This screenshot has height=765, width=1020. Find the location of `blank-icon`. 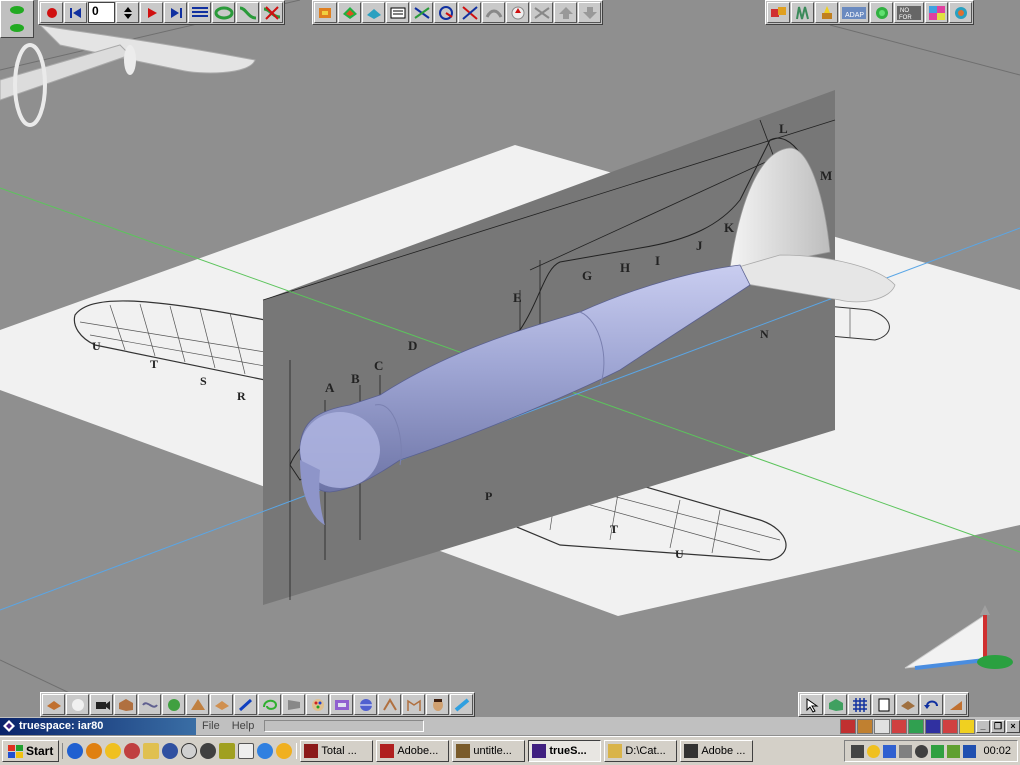

blank-icon is located at coordinates (882, 726).